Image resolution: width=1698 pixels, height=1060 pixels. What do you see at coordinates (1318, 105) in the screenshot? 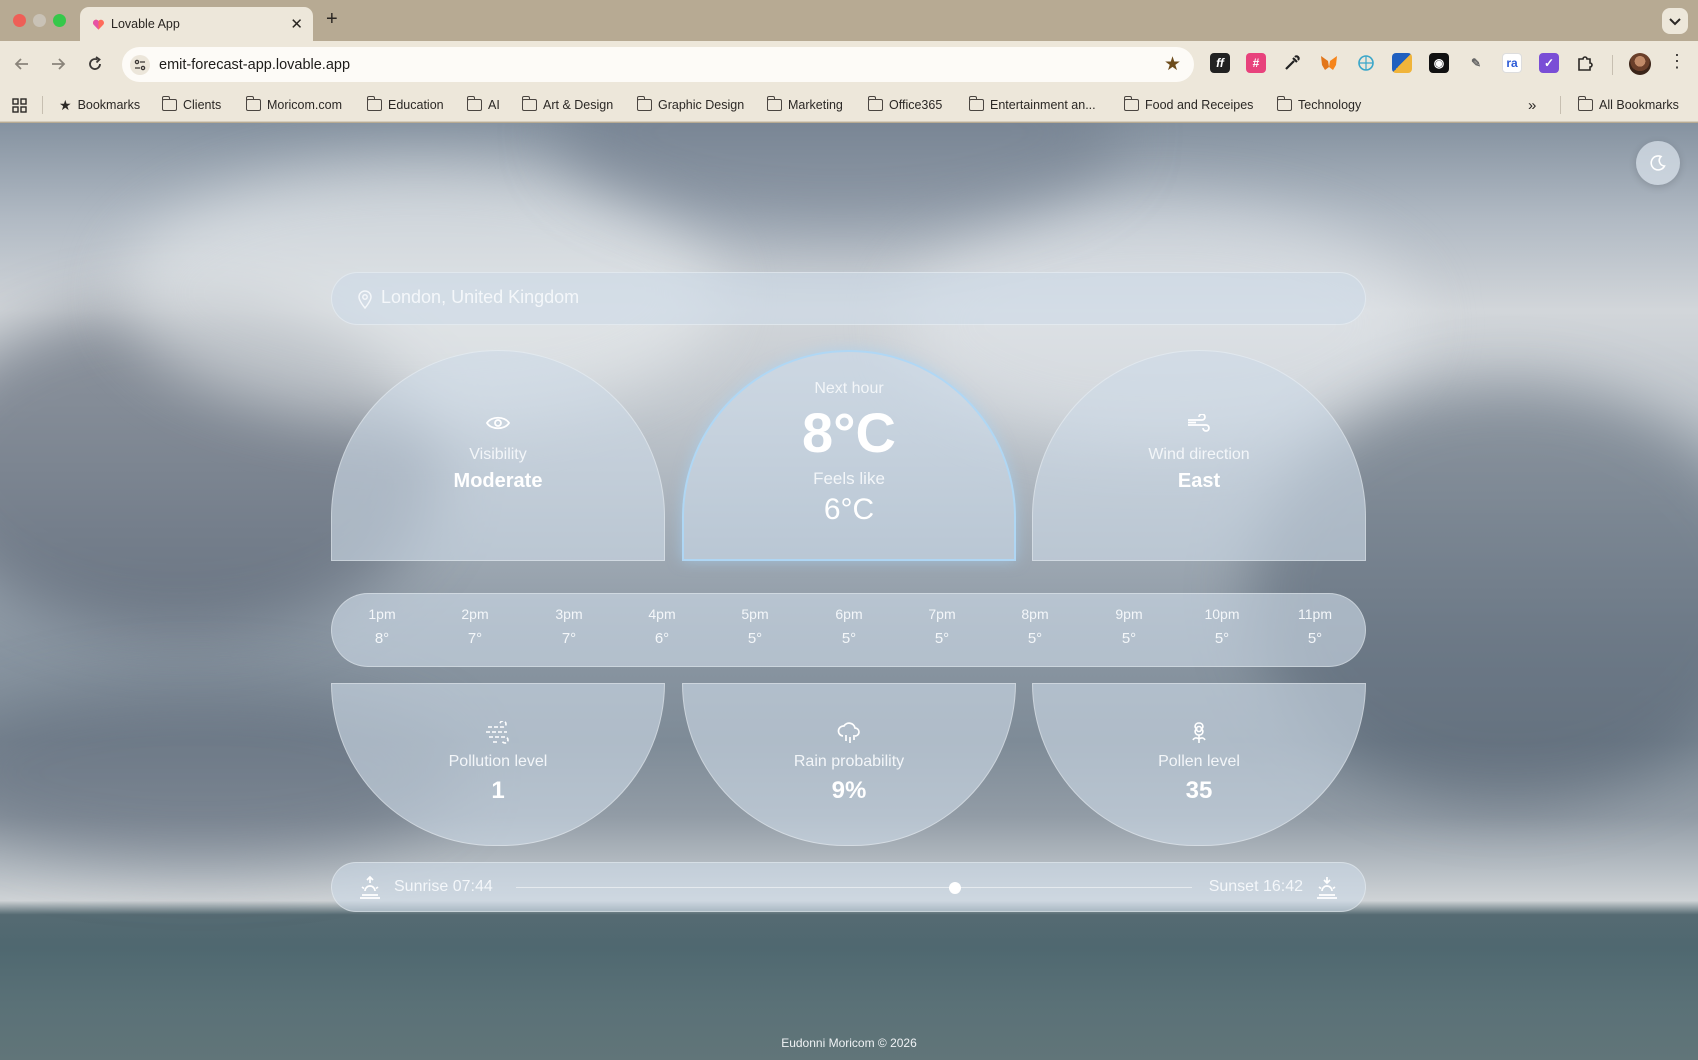
I see `bookmark-item-technology: Technology` at bounding box center [1318, 105].